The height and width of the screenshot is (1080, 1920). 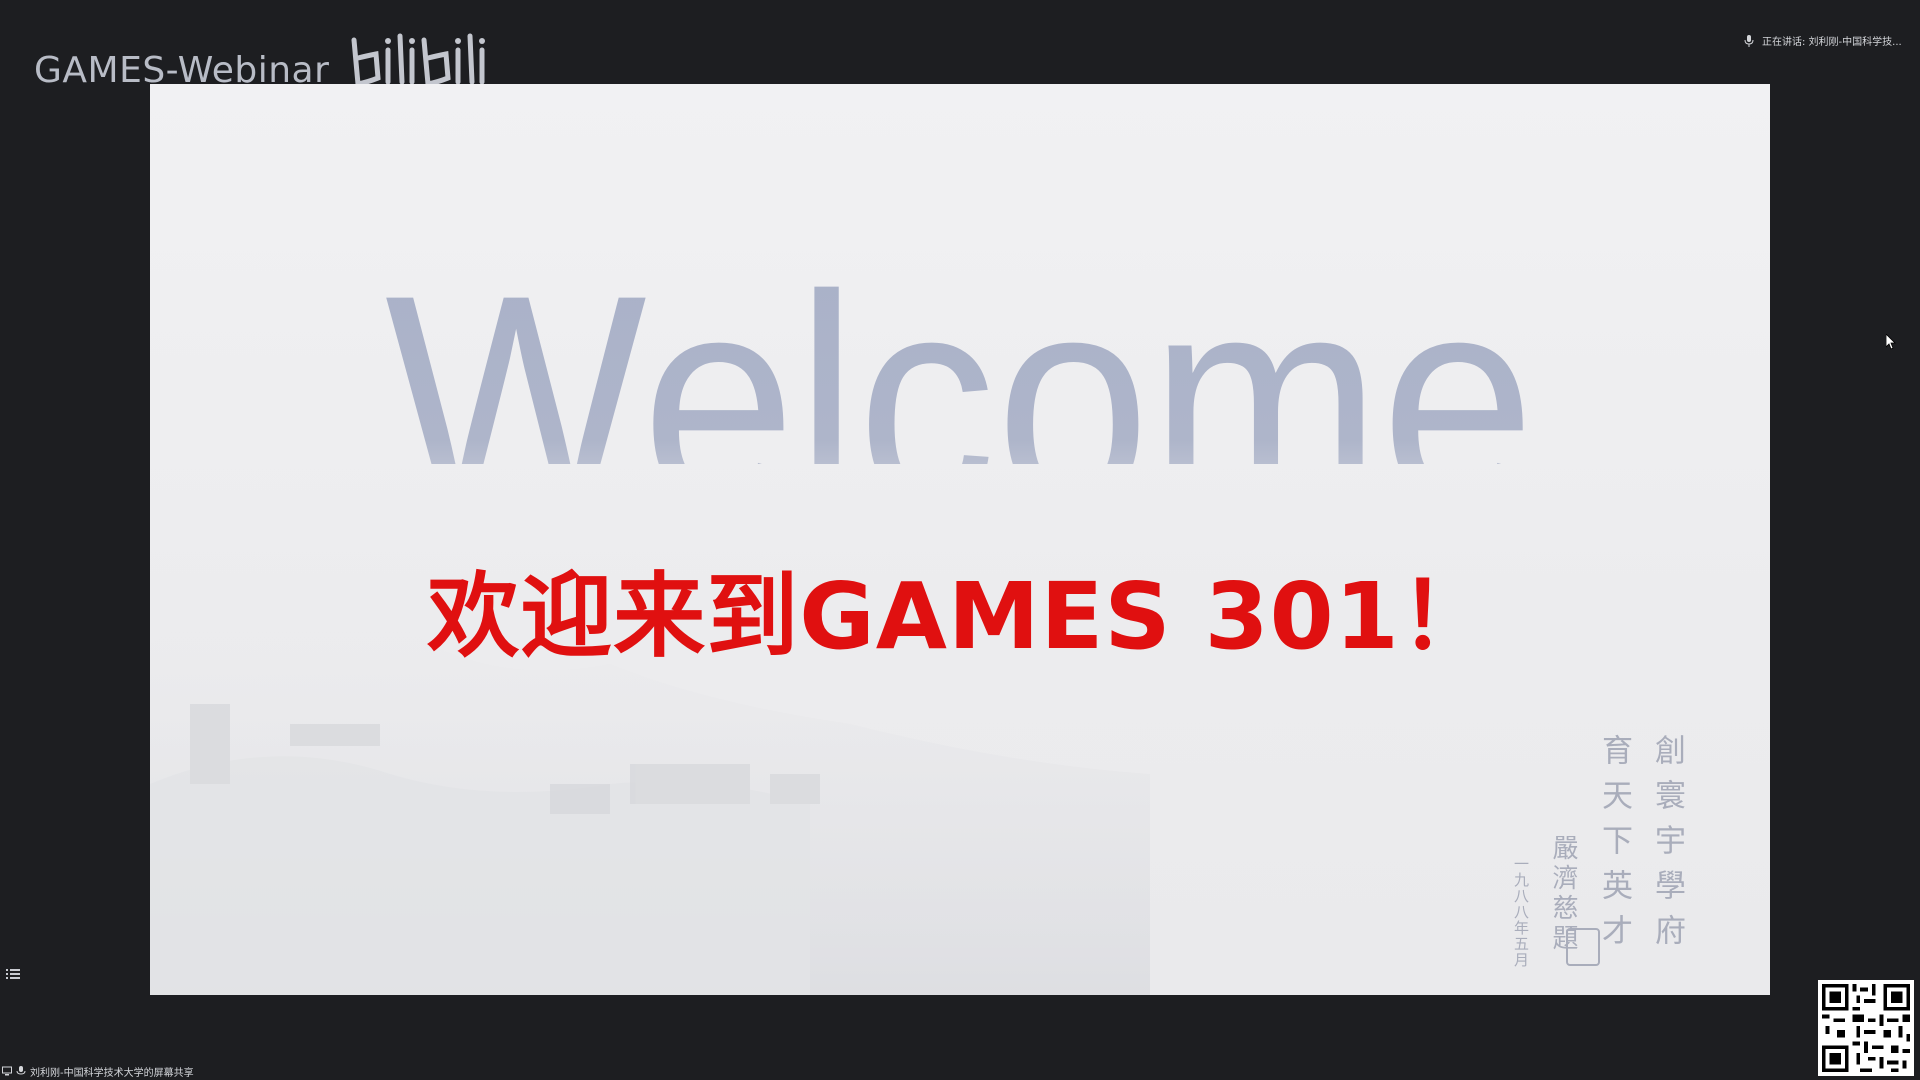 What do you see at coordinates (418, 60) in the screenshot?
I see `bilibili-logo-icon` at bounding box center [418, 60].